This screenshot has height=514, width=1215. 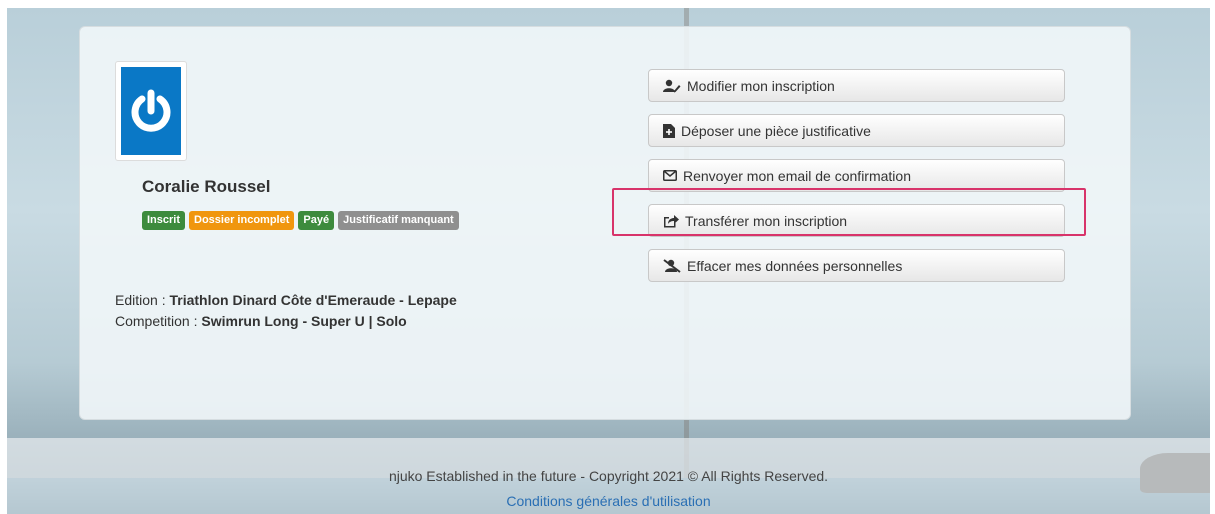 I want to click on envelope-icon, so click(x=670, y=175).